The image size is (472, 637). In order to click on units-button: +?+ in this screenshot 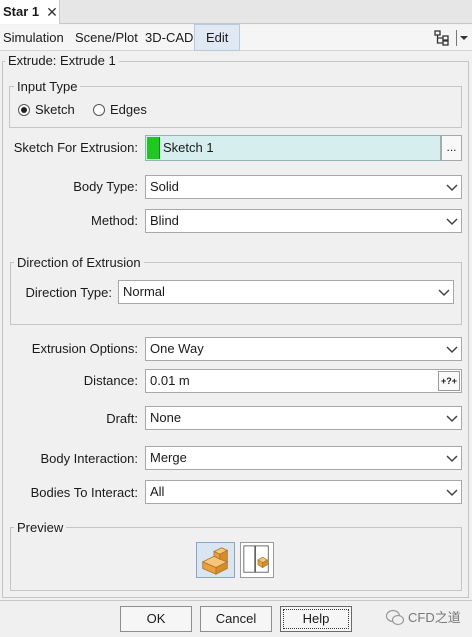, I will do `click(449, 381)`.